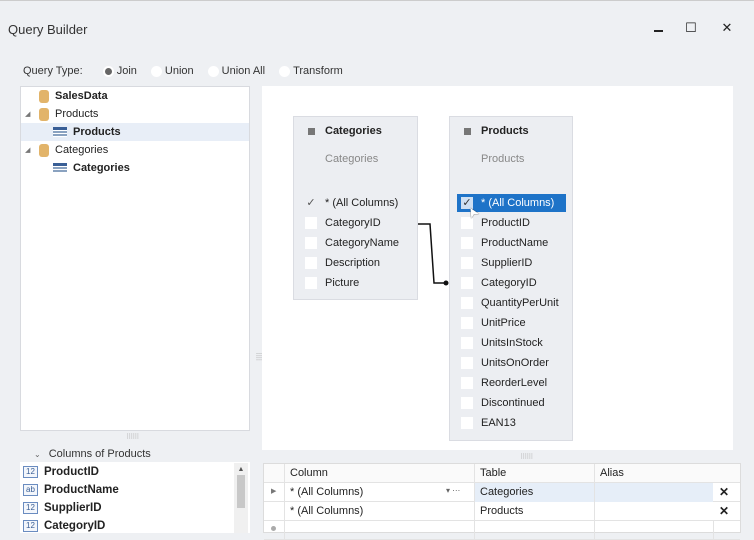  I want to click on table-icon, so click(60, 168).